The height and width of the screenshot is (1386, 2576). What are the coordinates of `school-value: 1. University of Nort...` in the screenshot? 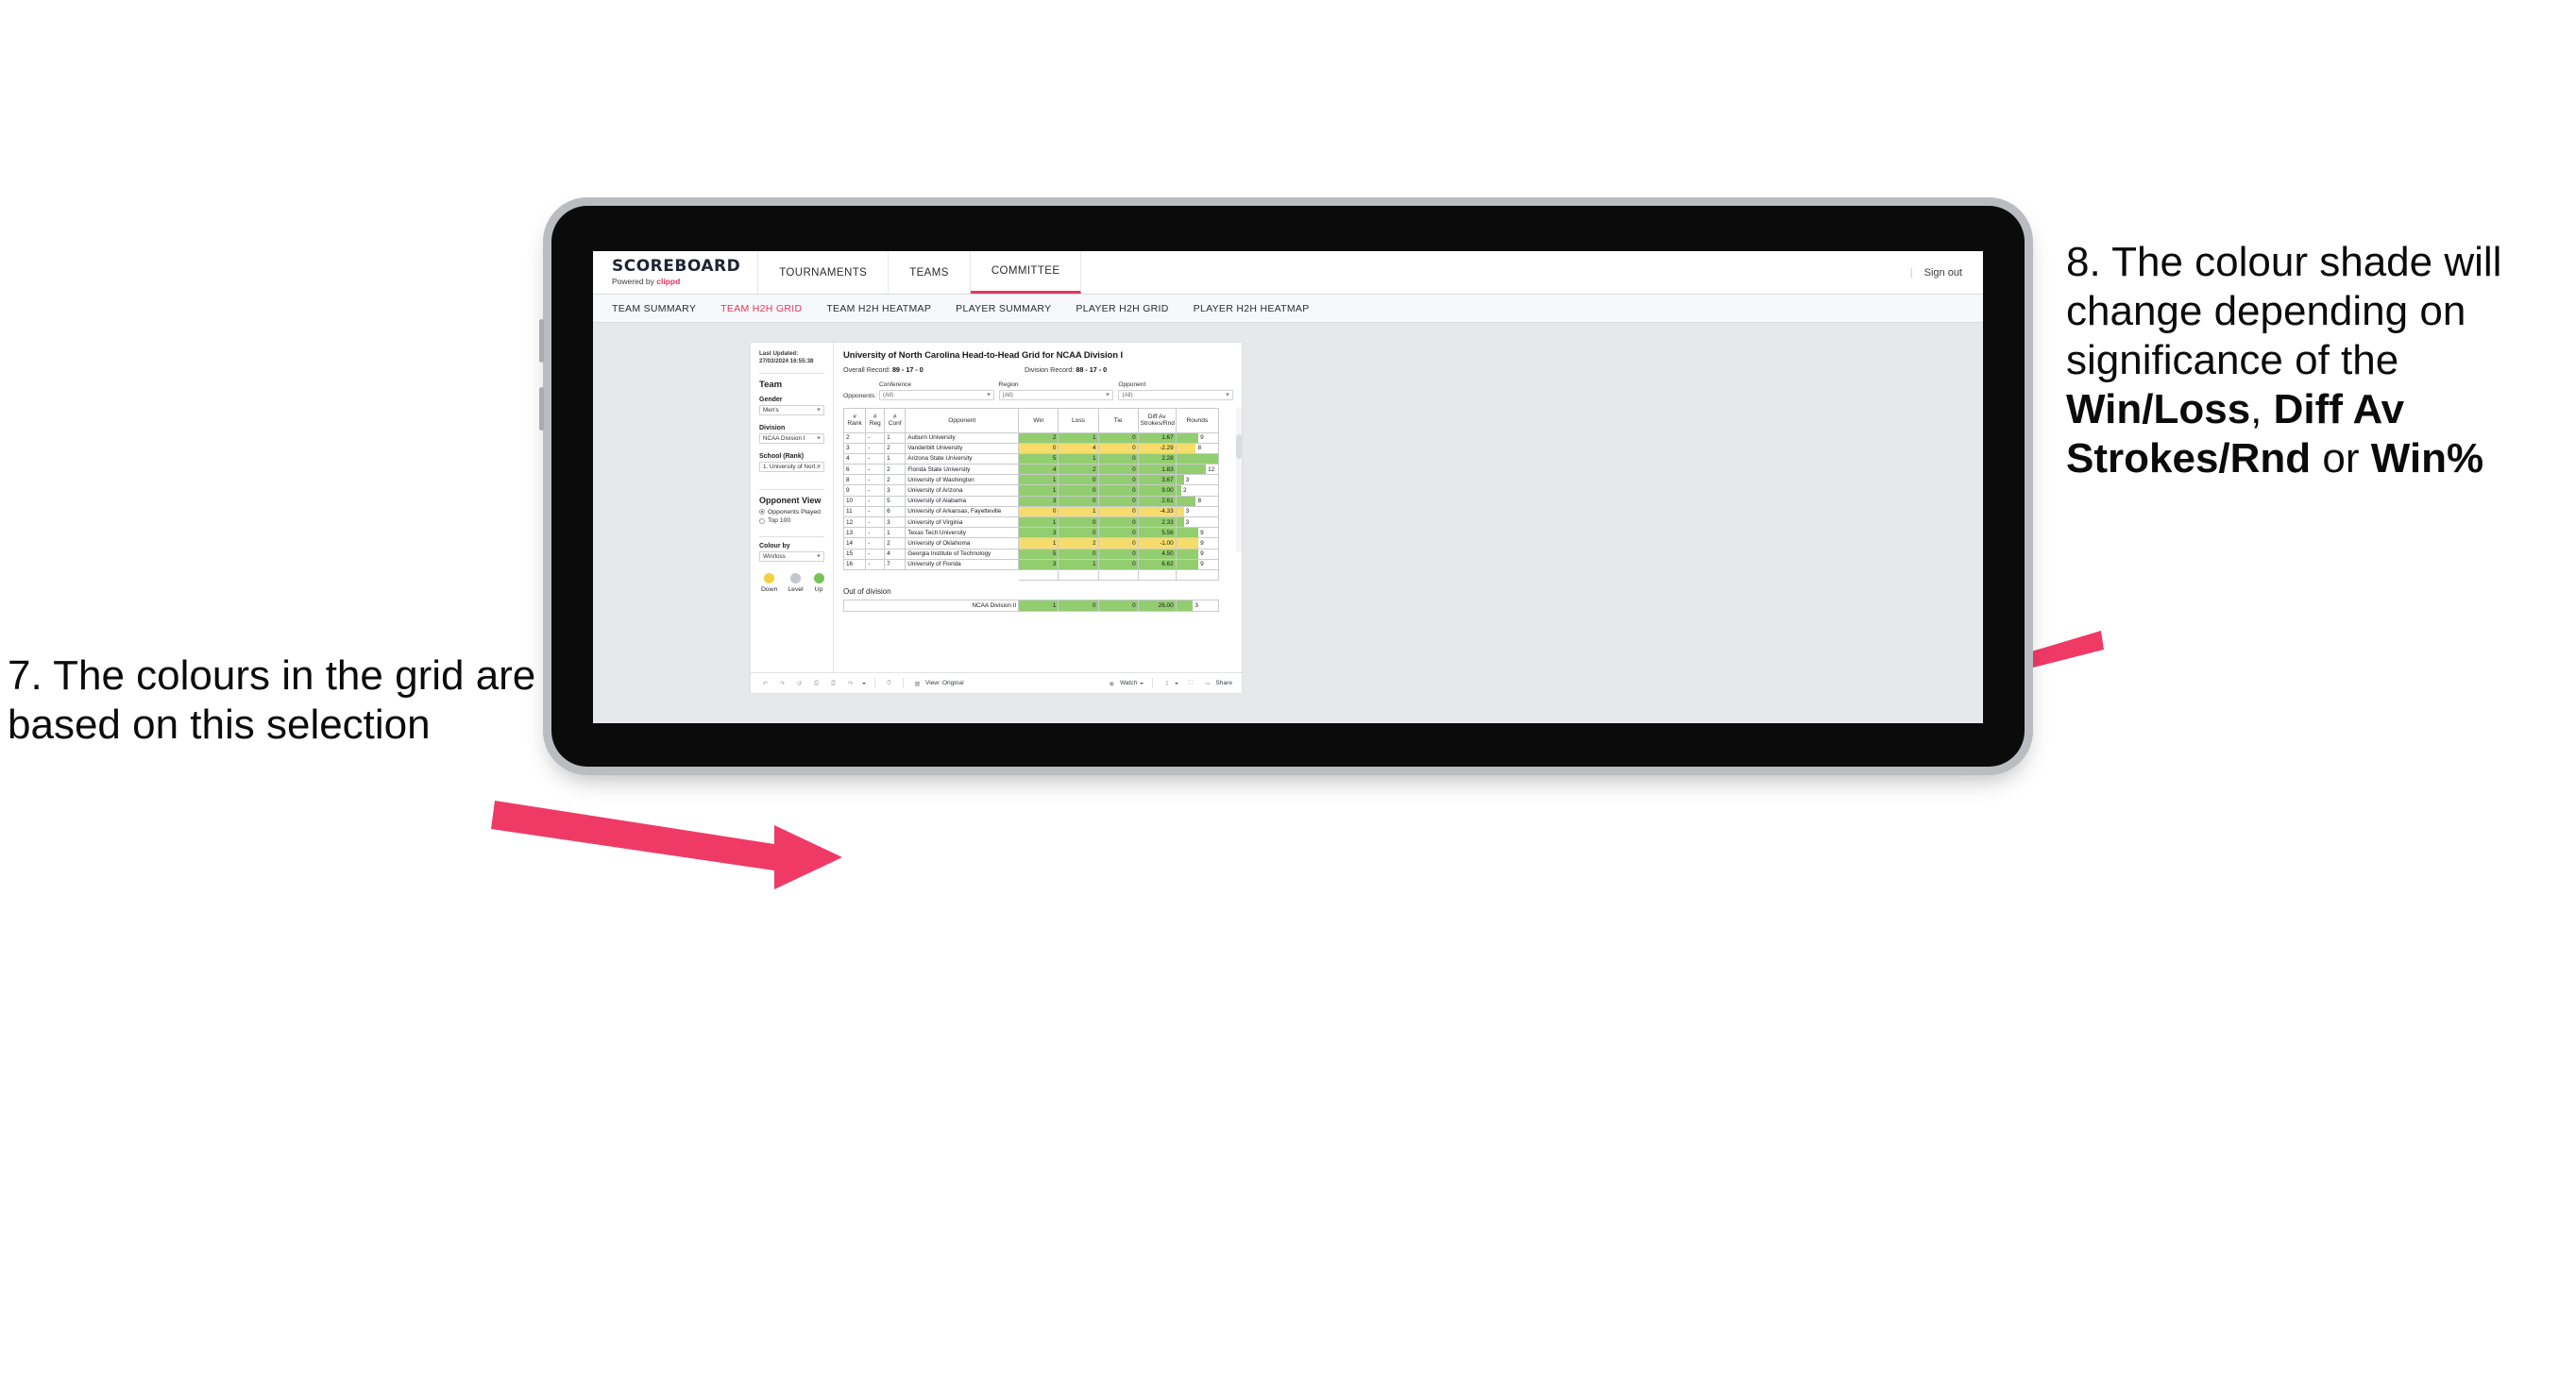 It's located at (792, 467).